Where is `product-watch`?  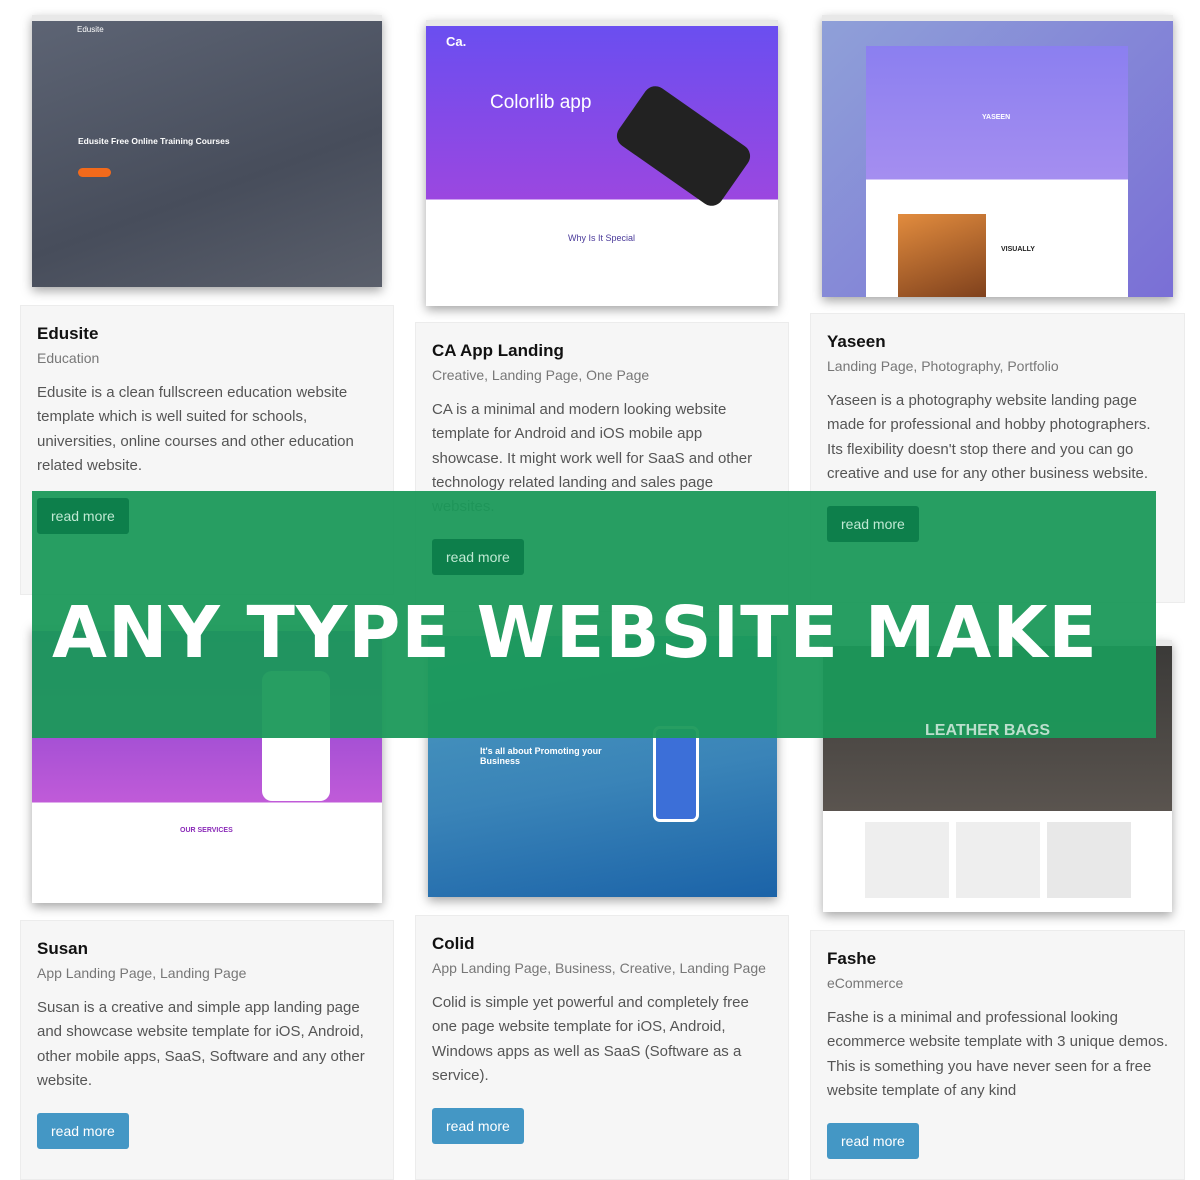
product-watch is located at coordinates (998, 860).